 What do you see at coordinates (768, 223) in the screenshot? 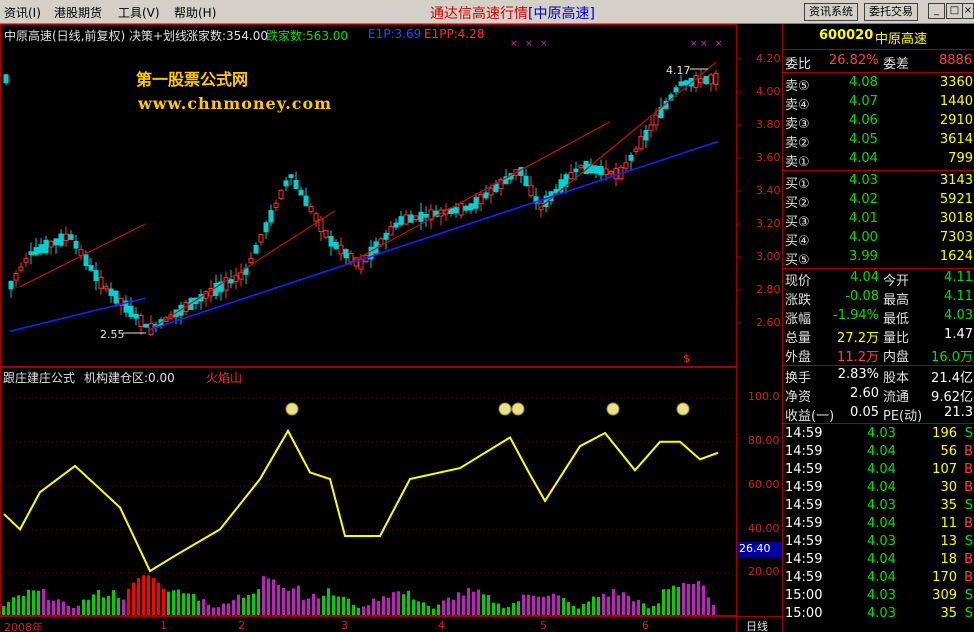
I see `price-tick: 3.20` at bounding box center [768, 223].